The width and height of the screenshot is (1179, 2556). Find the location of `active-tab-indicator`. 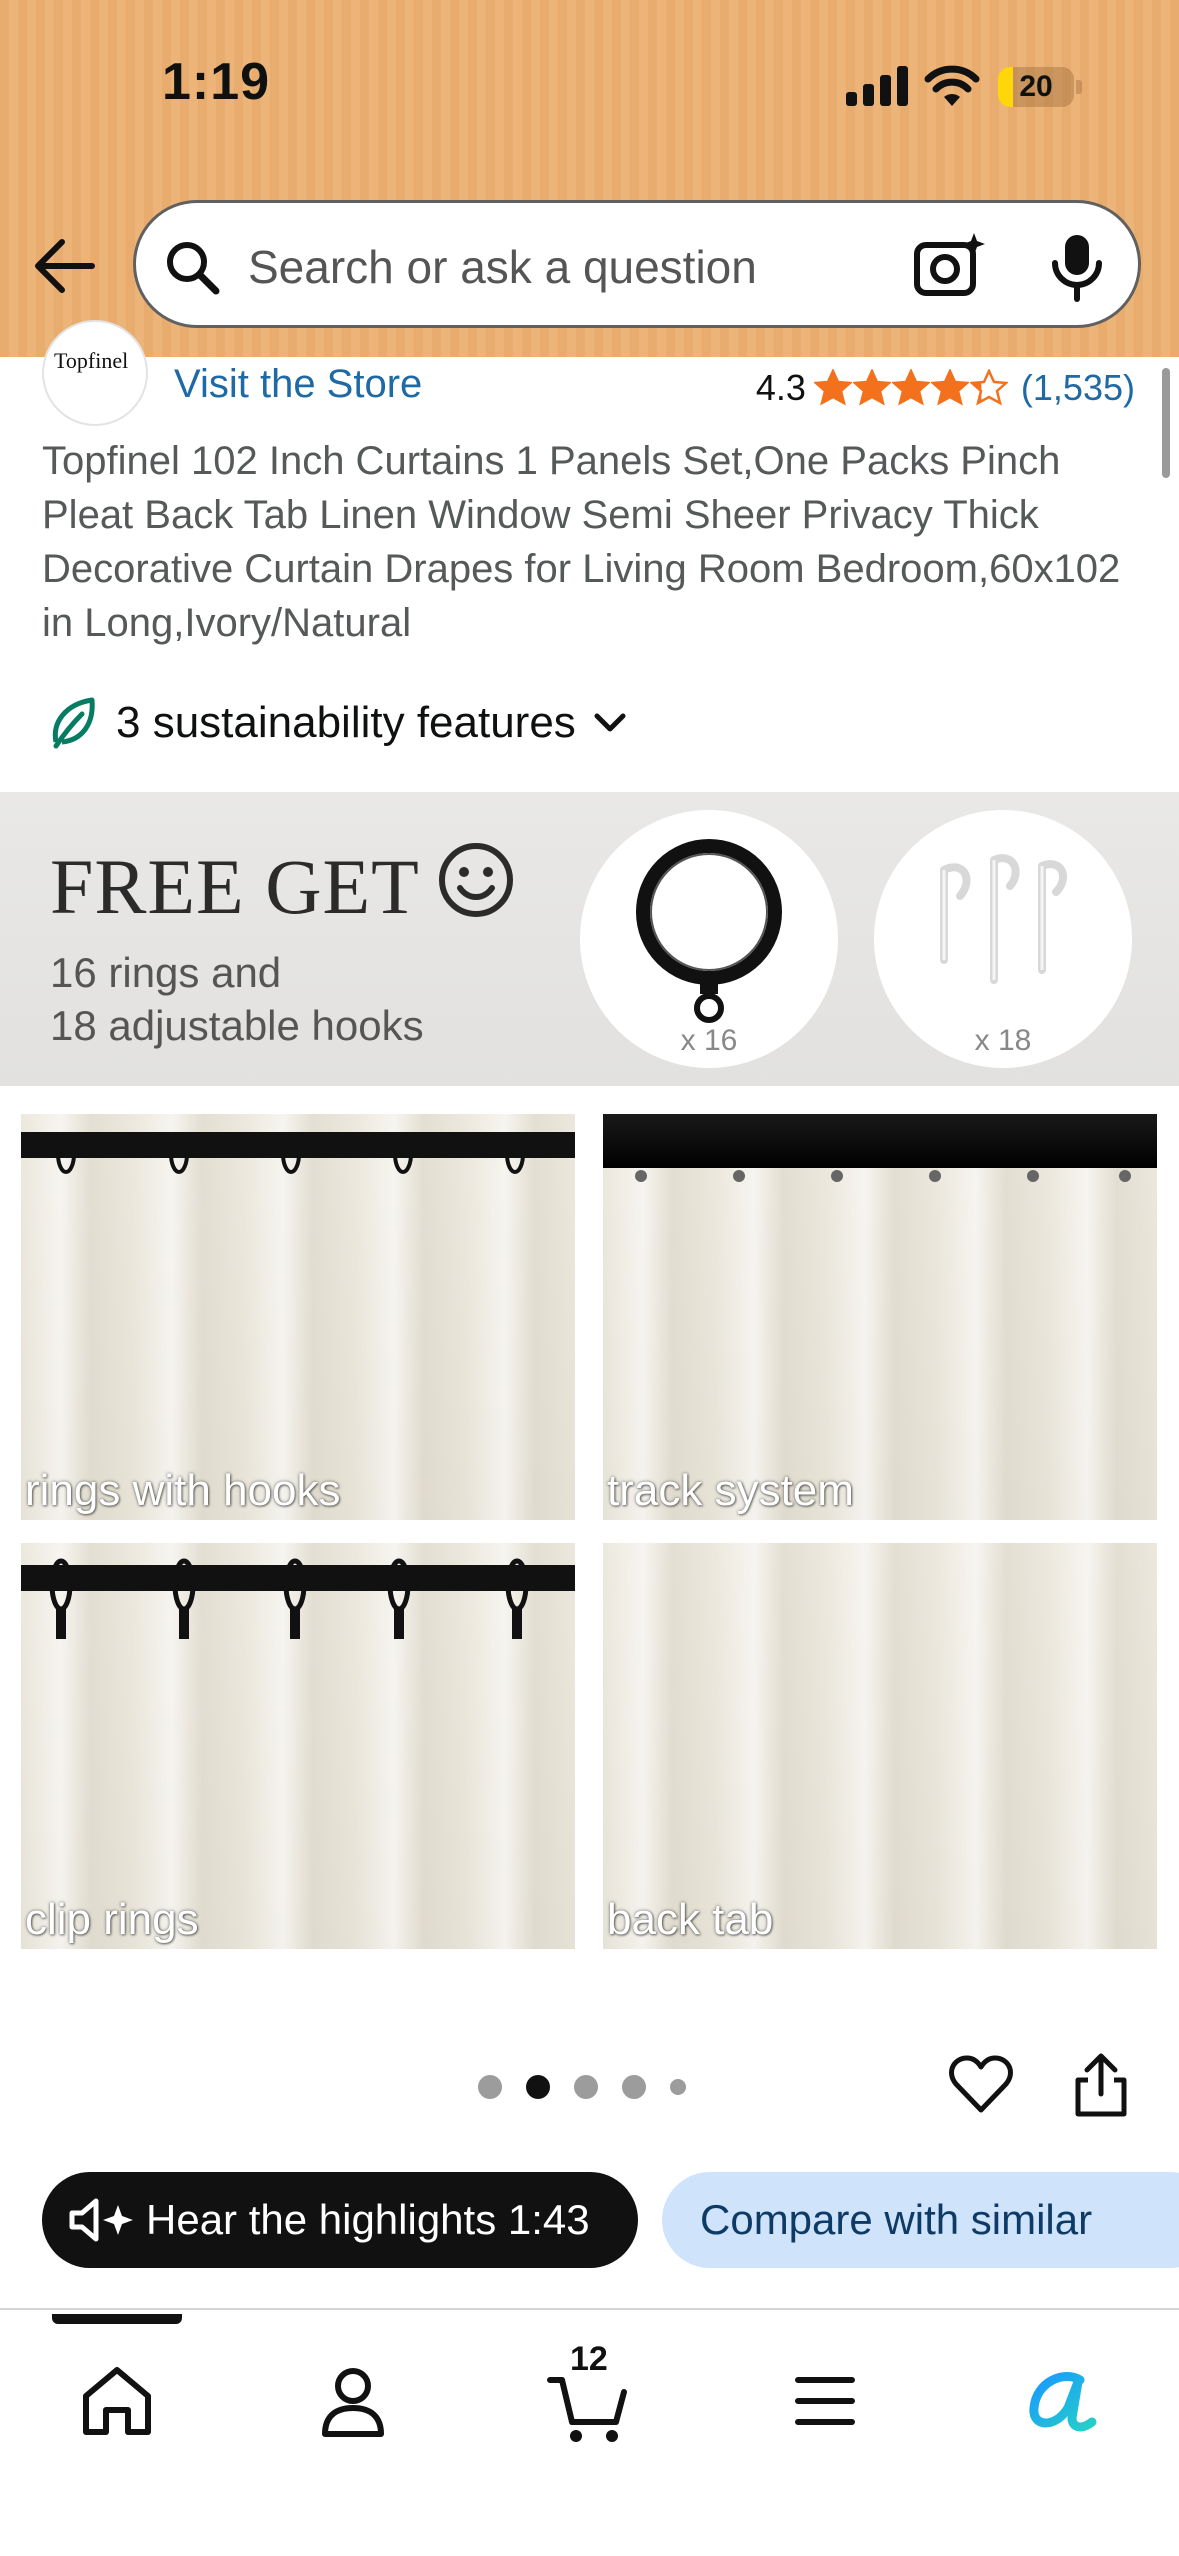

active-tab-indicator is located at coordinates (117, 2319).